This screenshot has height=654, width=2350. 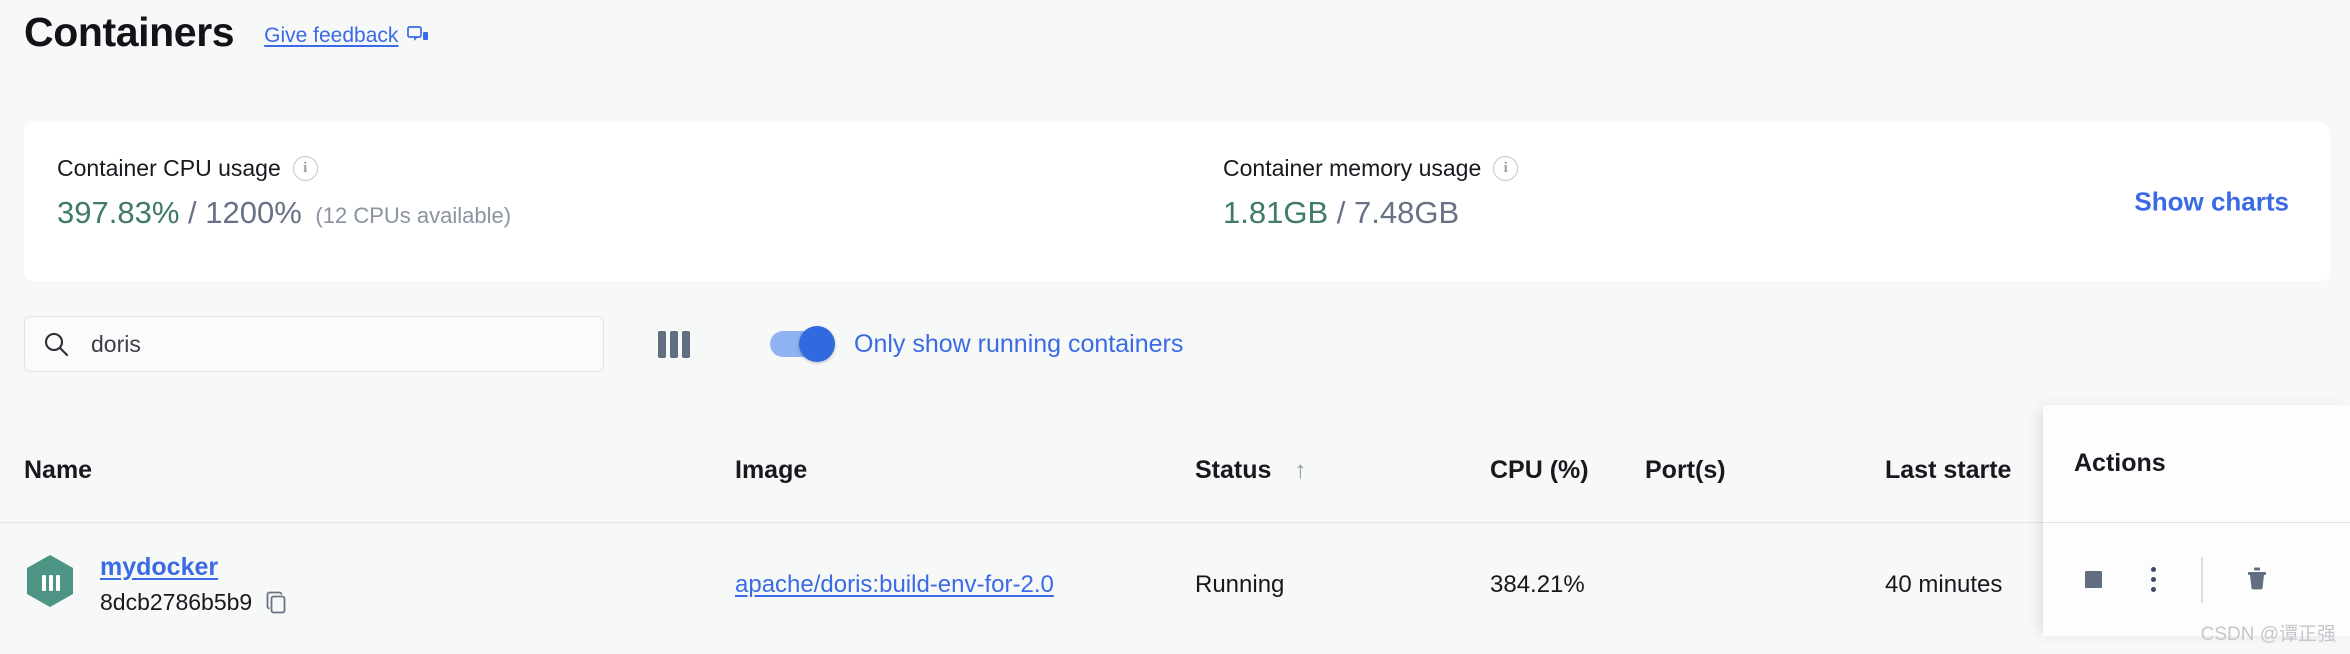 I want to click on column-header-status-label: Status, so click(x=1233, y=469).